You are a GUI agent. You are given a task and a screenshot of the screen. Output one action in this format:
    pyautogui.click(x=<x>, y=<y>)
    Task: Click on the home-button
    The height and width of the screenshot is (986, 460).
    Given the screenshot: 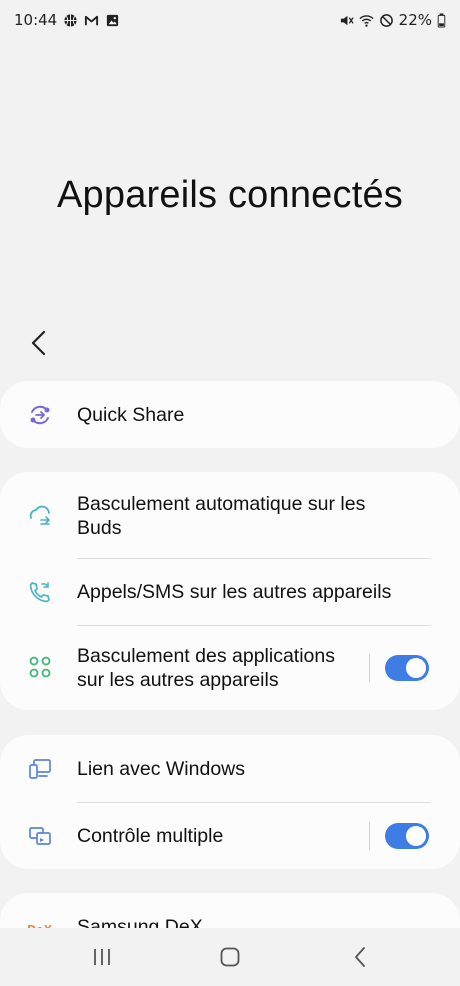 What is the action you would take?
    pyautogui.click(x=230, y=957)
    